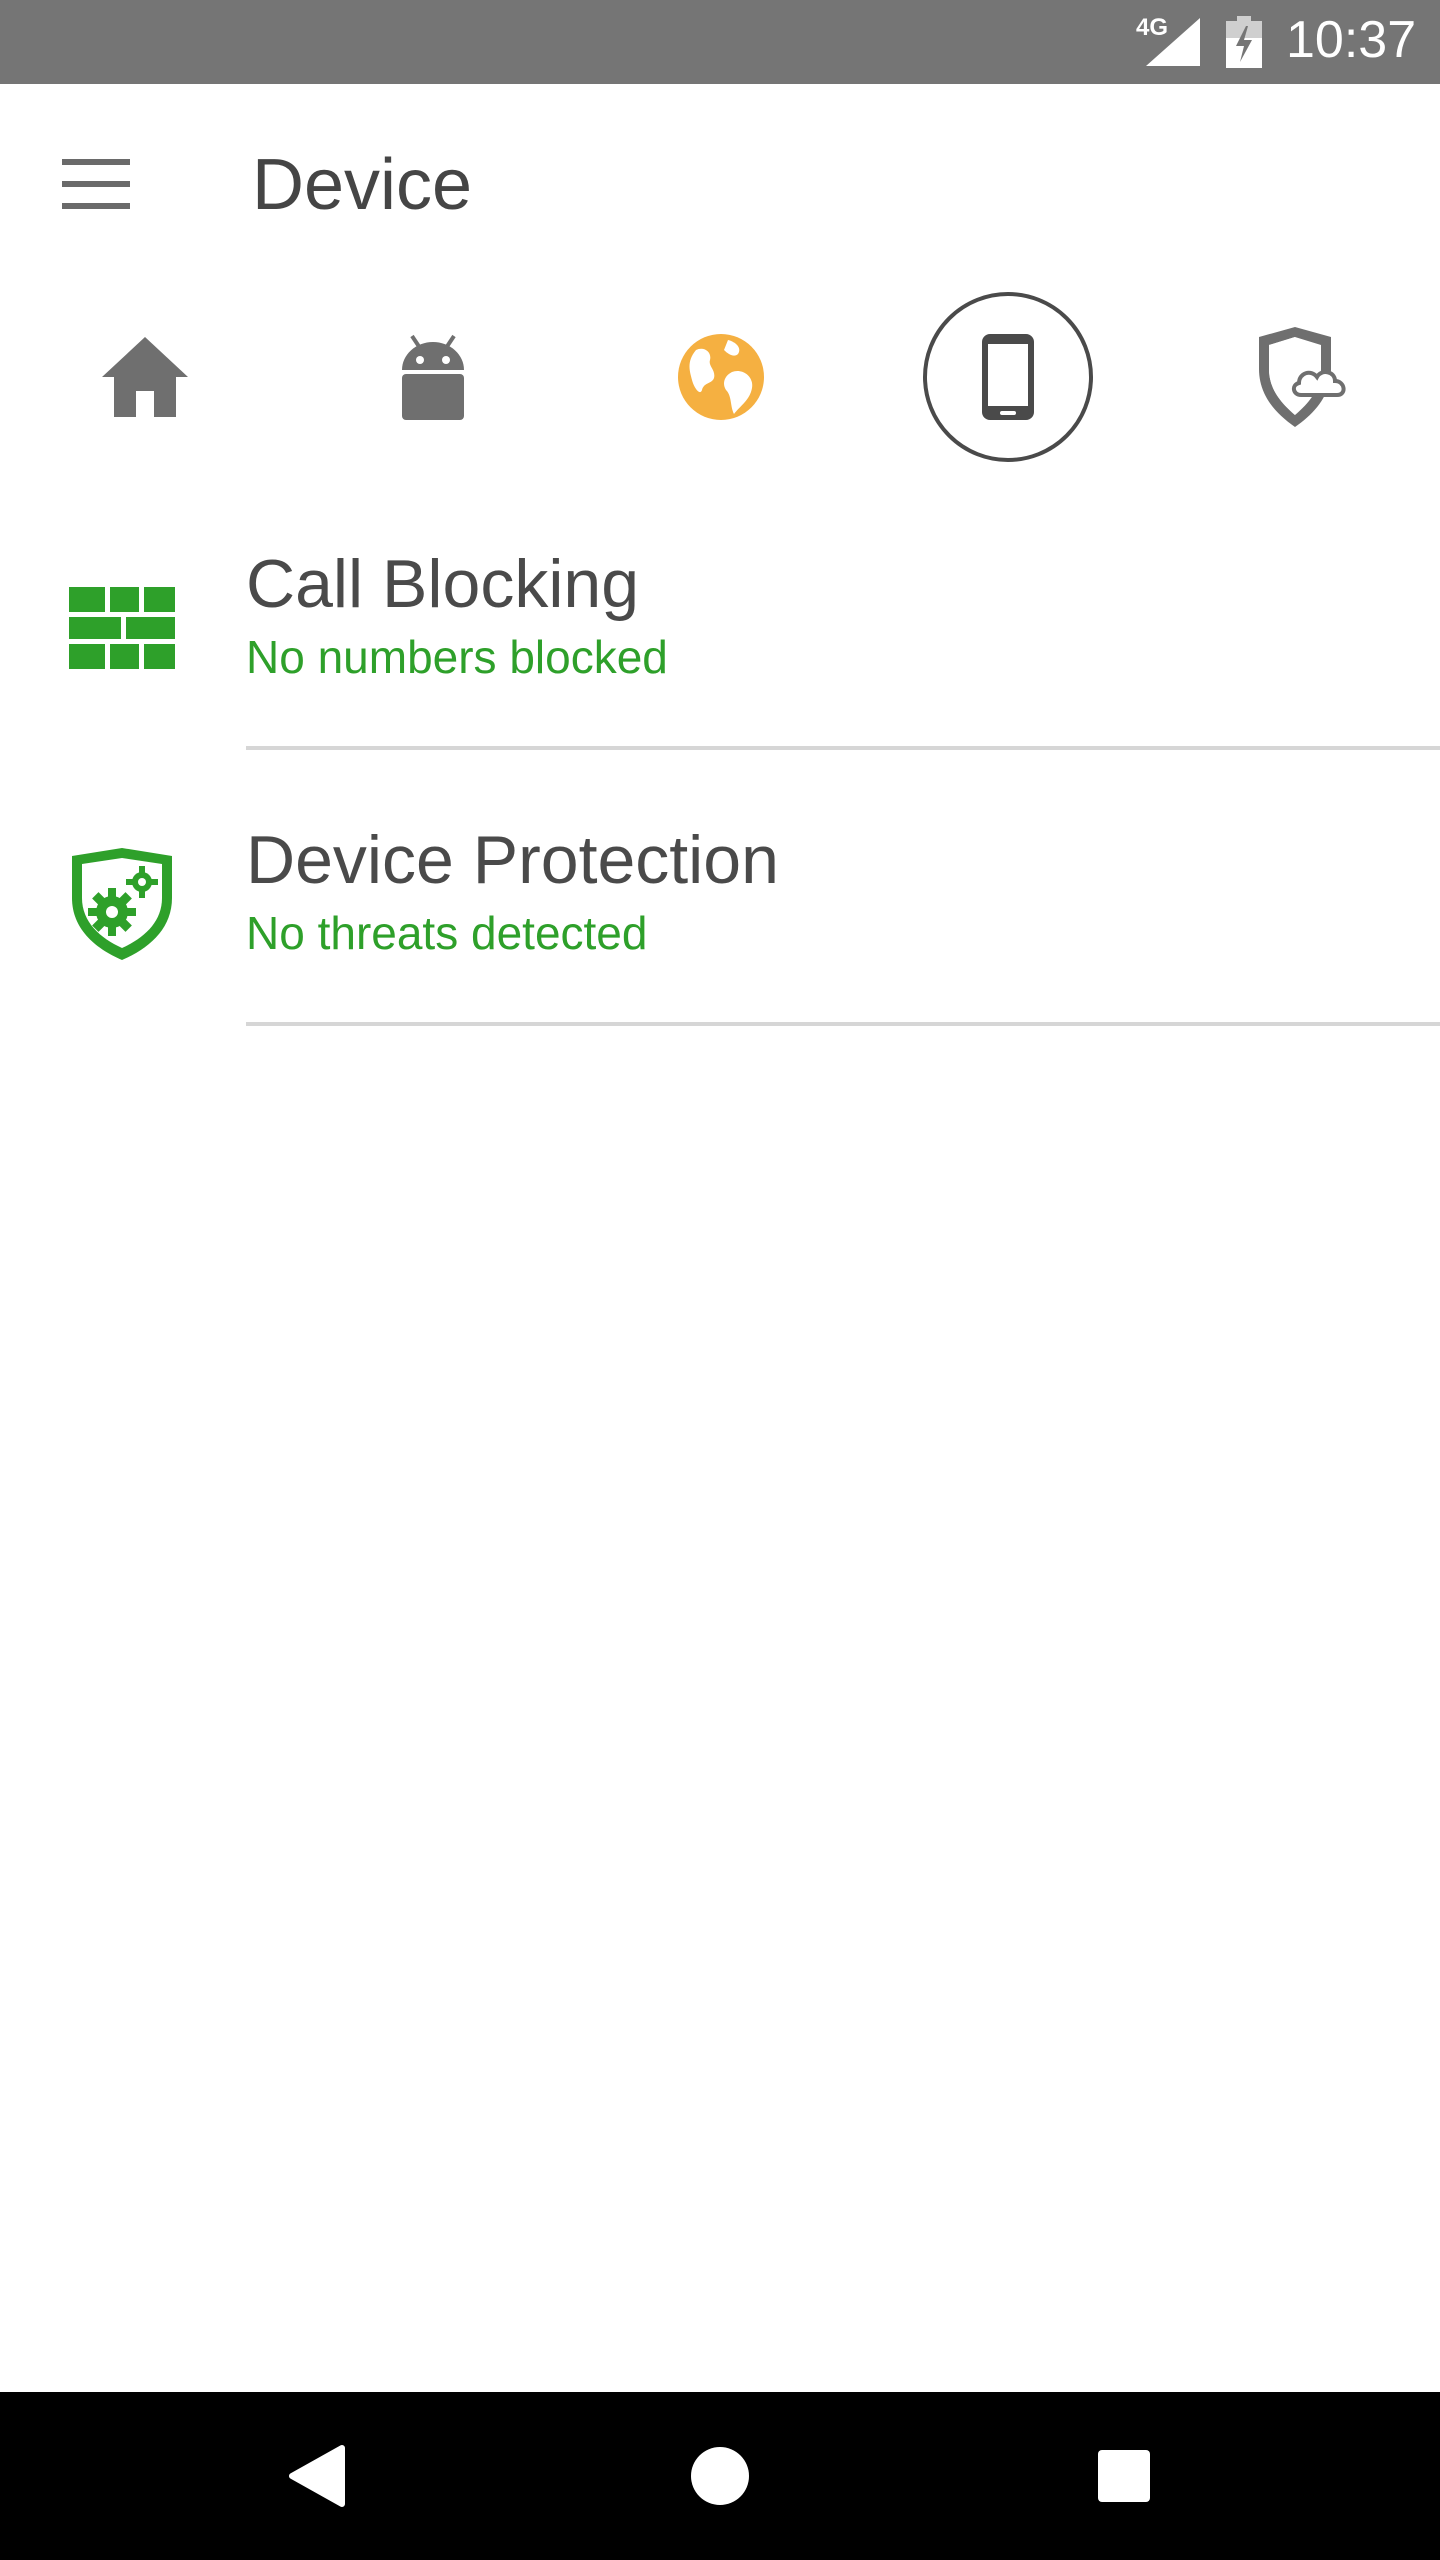 The image size is (1440, 2560). I want to click on tab-web, so click(721, 377).